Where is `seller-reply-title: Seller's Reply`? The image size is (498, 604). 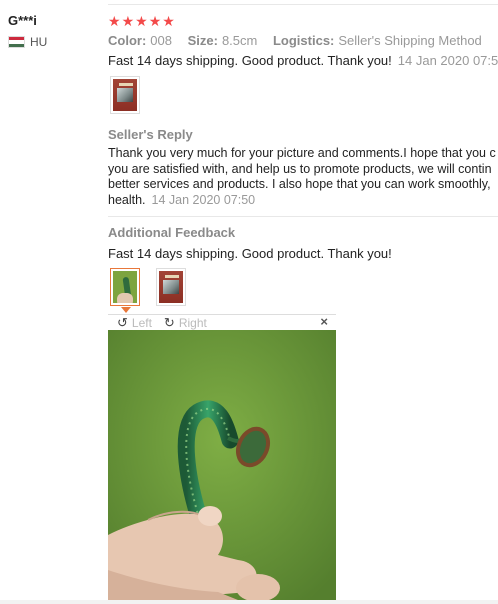
seller-reply-title: Seller's Reply is located at coordinates (150, 134).